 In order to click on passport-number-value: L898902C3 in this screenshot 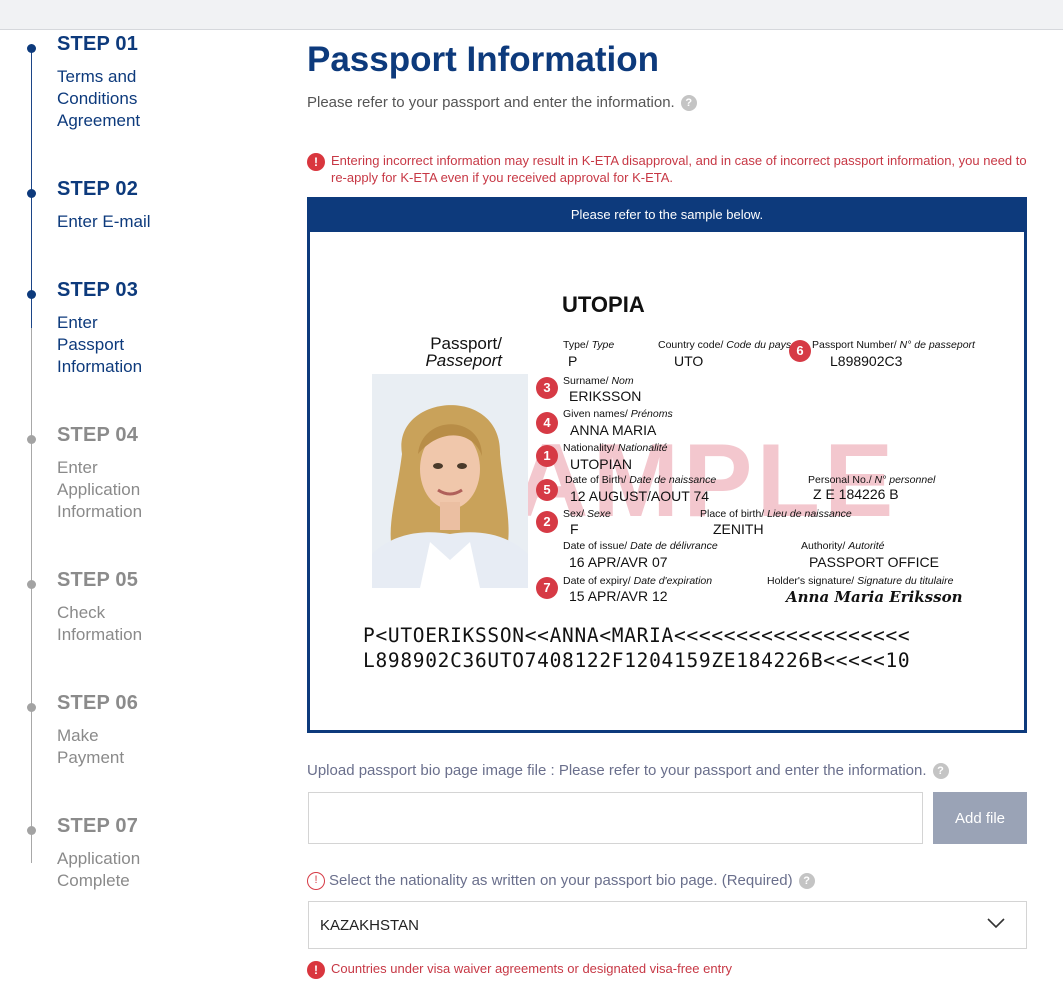, I will do `click(866, 361)`.